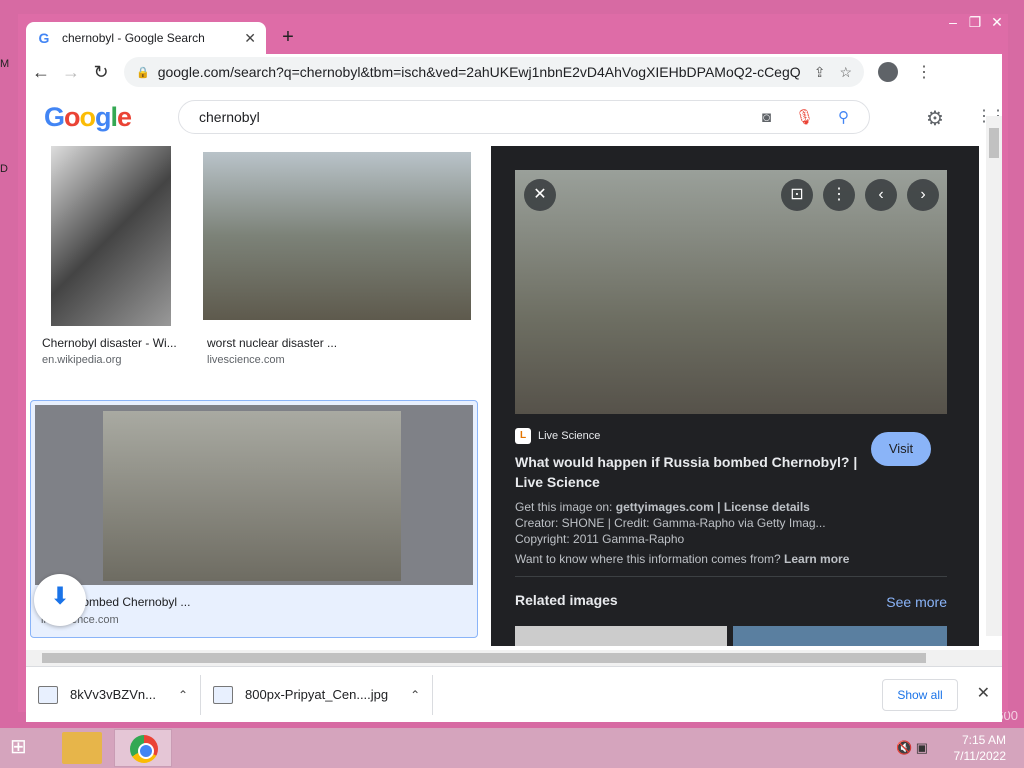 This screenshot has width=1024, height=768. I want to click on settings-gear-icon: ⚙, so click(935, 118).